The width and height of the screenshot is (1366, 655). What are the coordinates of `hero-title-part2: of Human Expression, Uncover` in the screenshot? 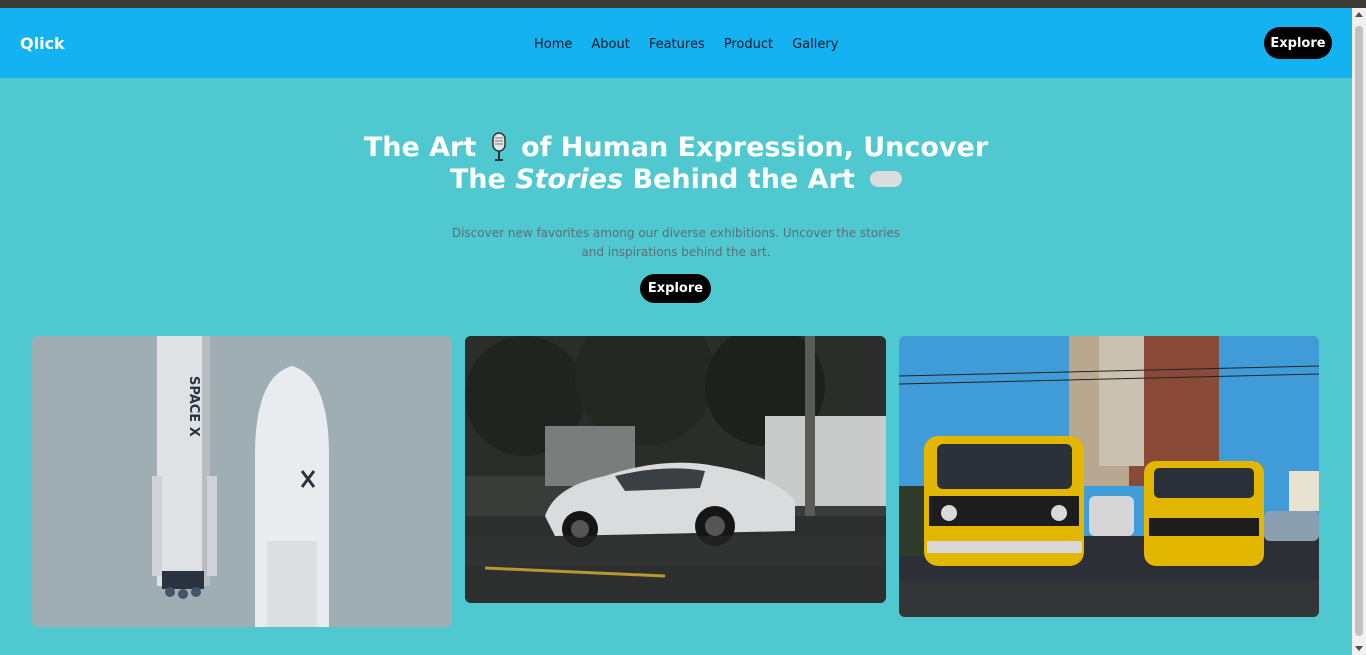 It's located at (755, 147).